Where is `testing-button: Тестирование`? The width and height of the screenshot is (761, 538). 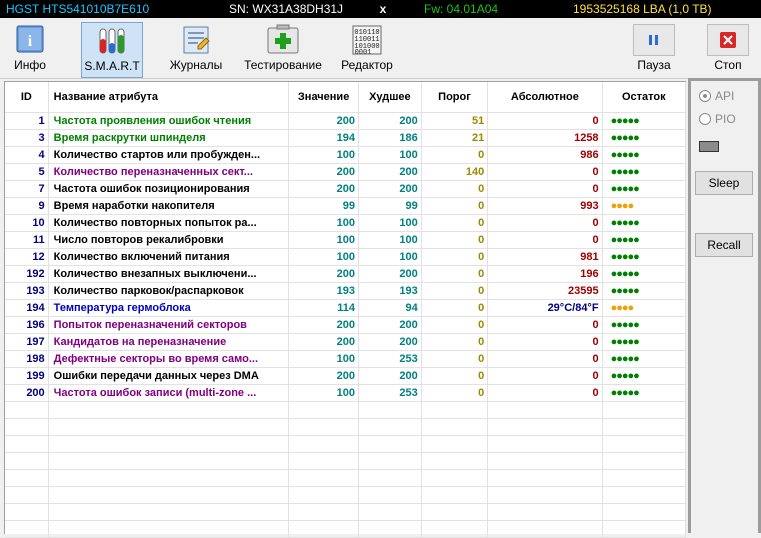
testing-button: Тестирование is located at coordinates (283, 49).